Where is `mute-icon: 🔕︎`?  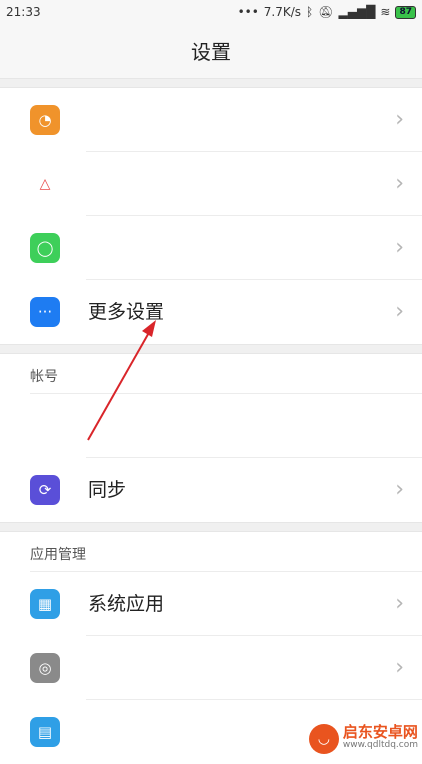 mute-icon: 🔕︎ is located at coordinates (326, 12).